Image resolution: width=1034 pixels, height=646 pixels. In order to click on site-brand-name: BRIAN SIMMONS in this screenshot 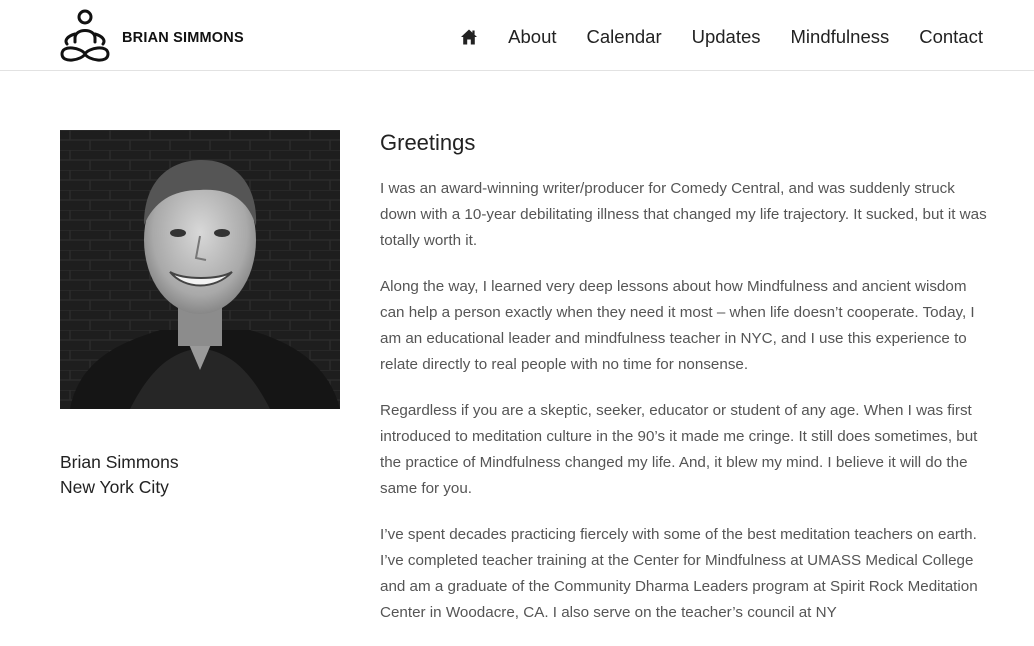, I will do `click(183, 38)`.